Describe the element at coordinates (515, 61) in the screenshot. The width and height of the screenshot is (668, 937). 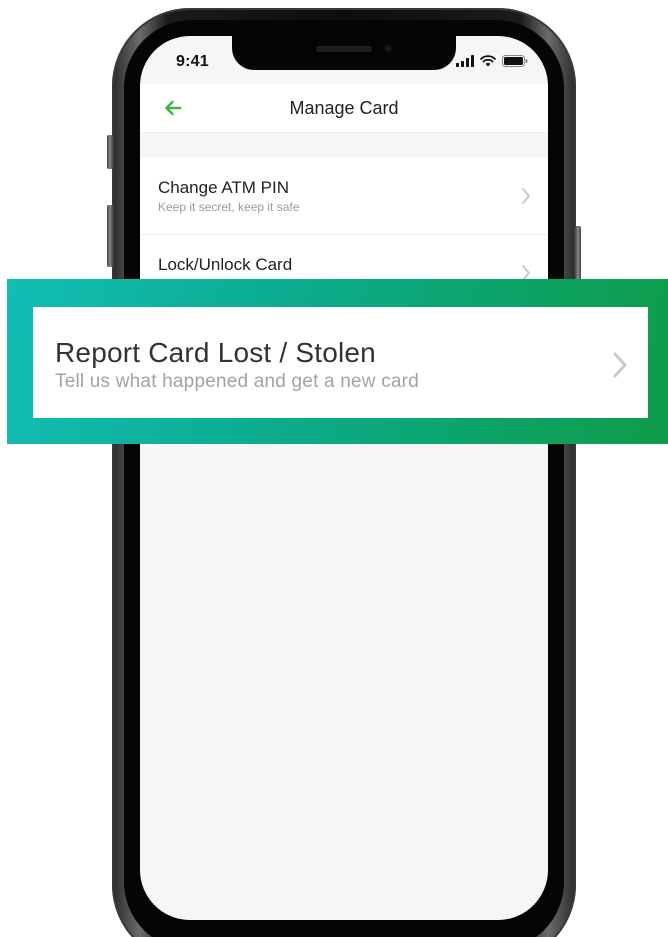
I see `battery-icon` at that location.